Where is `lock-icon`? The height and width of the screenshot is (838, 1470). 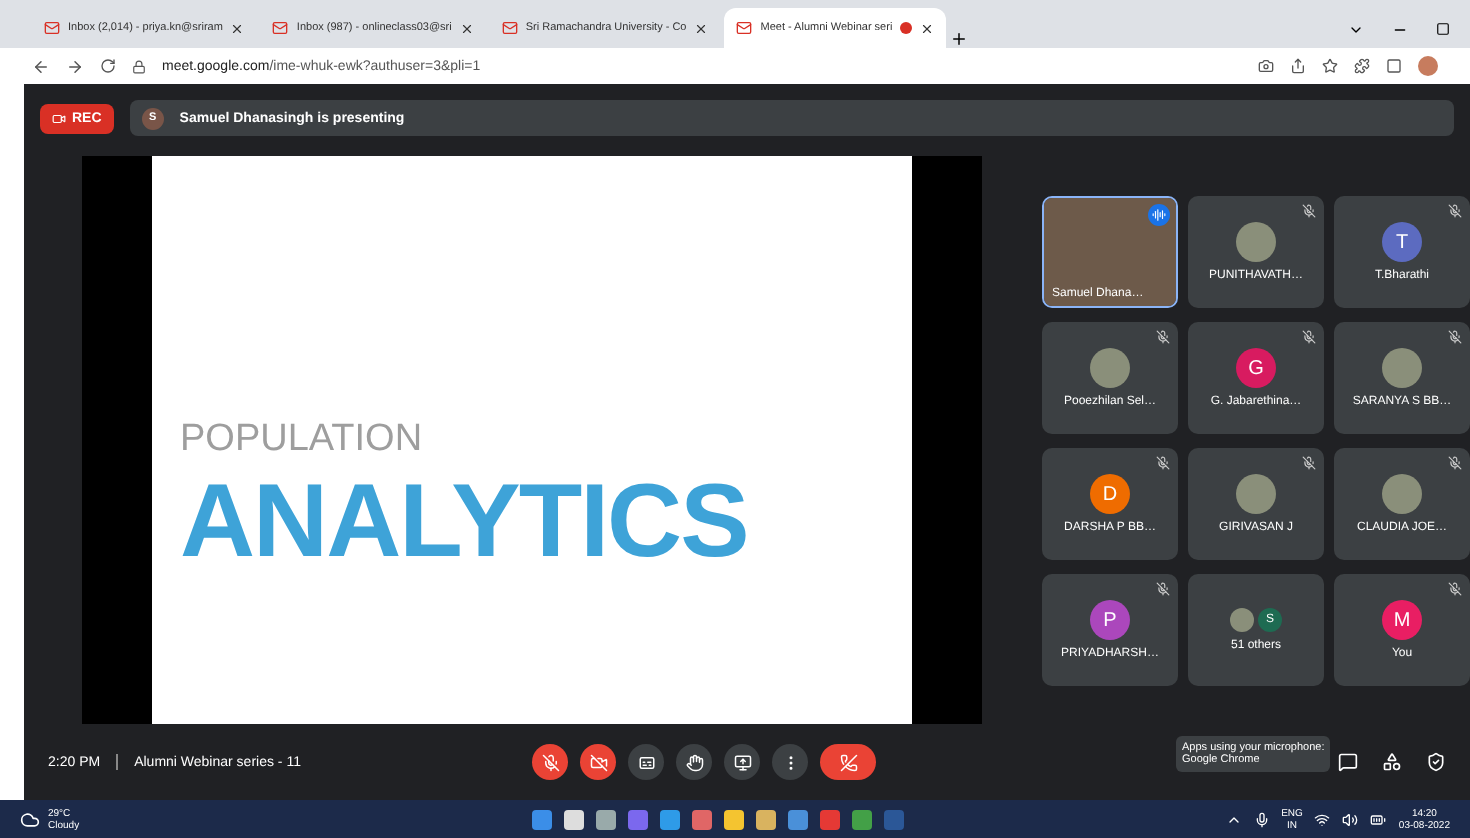
lock-icon is located at coordinates (139, 66).